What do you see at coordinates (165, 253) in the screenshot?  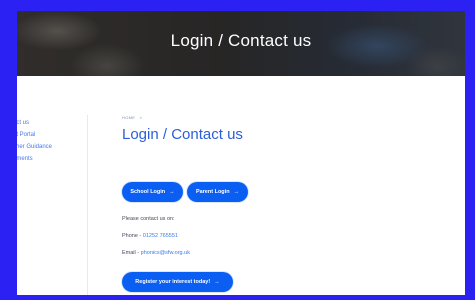 I see `email-link: phonics@sfw.org.uk` at bounding box center [165, 253].